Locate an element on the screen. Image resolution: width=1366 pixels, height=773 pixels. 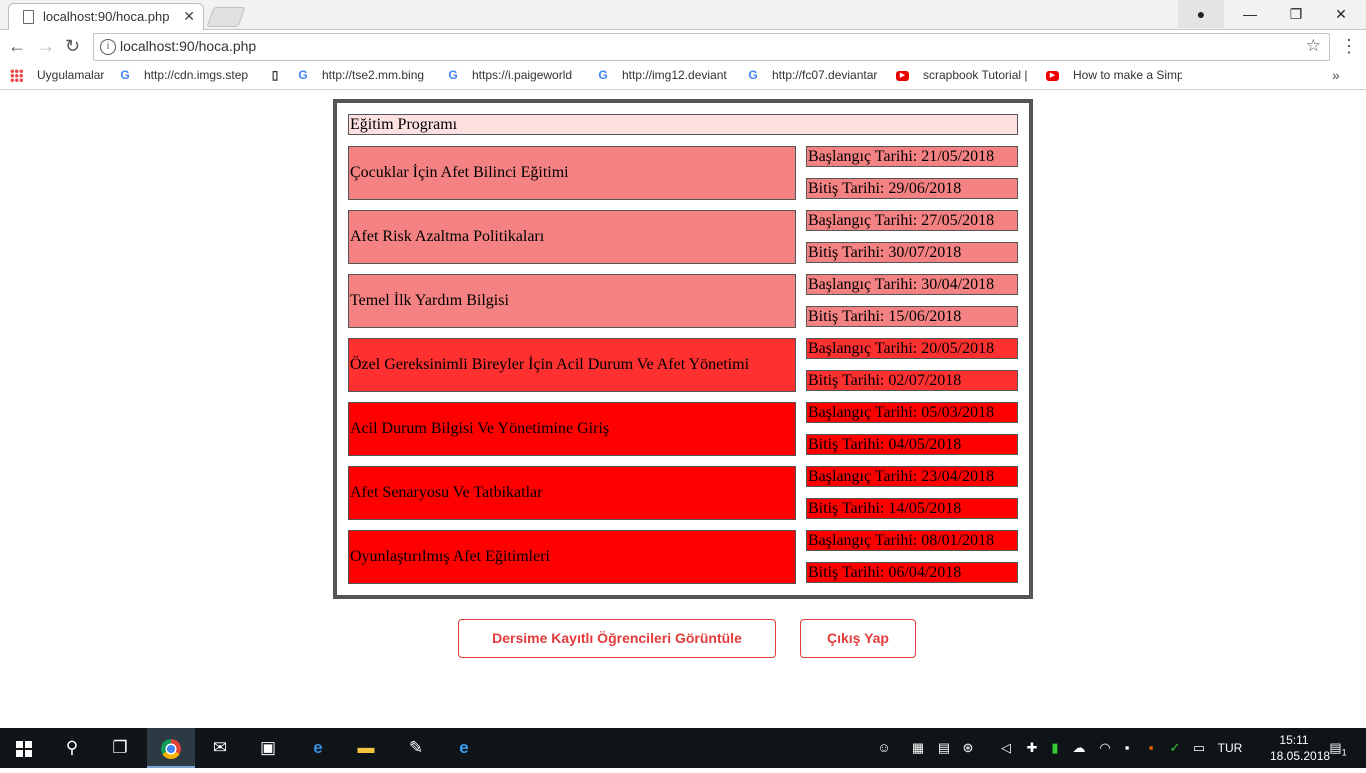
bookmark-item: ▶ scrapbook Tutorial | is located at coordinates (963, 75).